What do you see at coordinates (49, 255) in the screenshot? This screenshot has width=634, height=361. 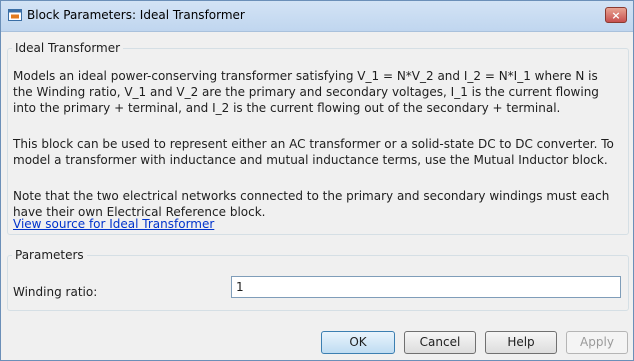 I see `parameters-title: Parameters` at bounding box center [49, 255].